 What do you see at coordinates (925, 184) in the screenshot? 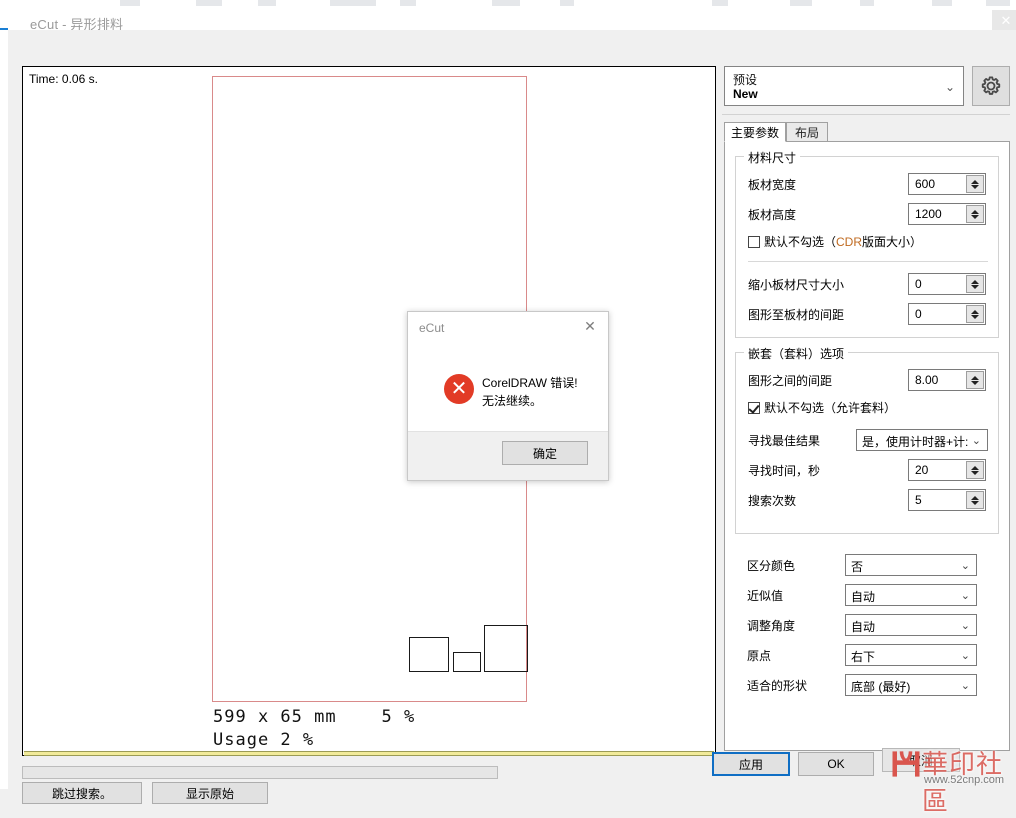
I see `sheet-width-value: 600` at bounding box center [925, 184].